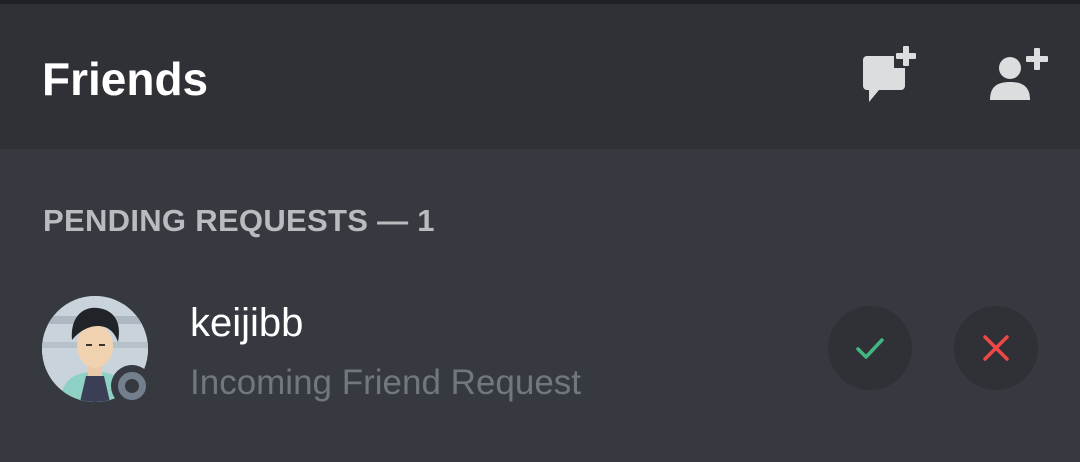  I want to click on accept-request-button, so click(870, 348).